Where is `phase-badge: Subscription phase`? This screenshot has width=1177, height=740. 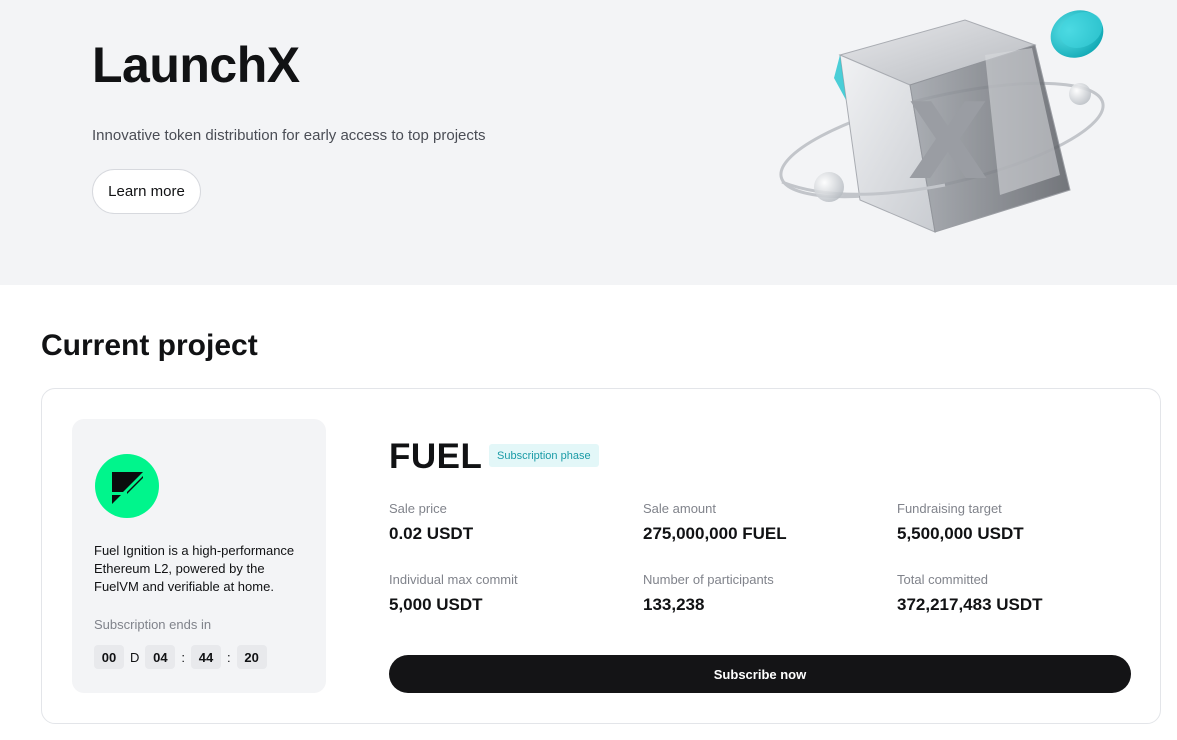 phase-badge: Subscription phase is located at coordinates (544, 455).